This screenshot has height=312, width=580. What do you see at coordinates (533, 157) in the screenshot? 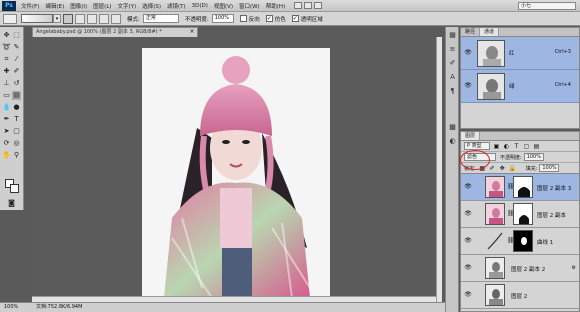
I see `layer-opacity-input: 100%` at bounding box center [533, 157].